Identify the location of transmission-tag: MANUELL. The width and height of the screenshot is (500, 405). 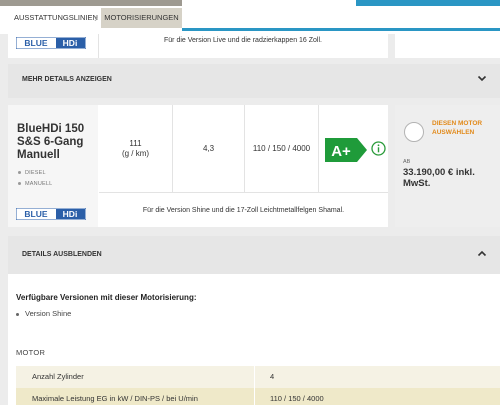
(35, 184).